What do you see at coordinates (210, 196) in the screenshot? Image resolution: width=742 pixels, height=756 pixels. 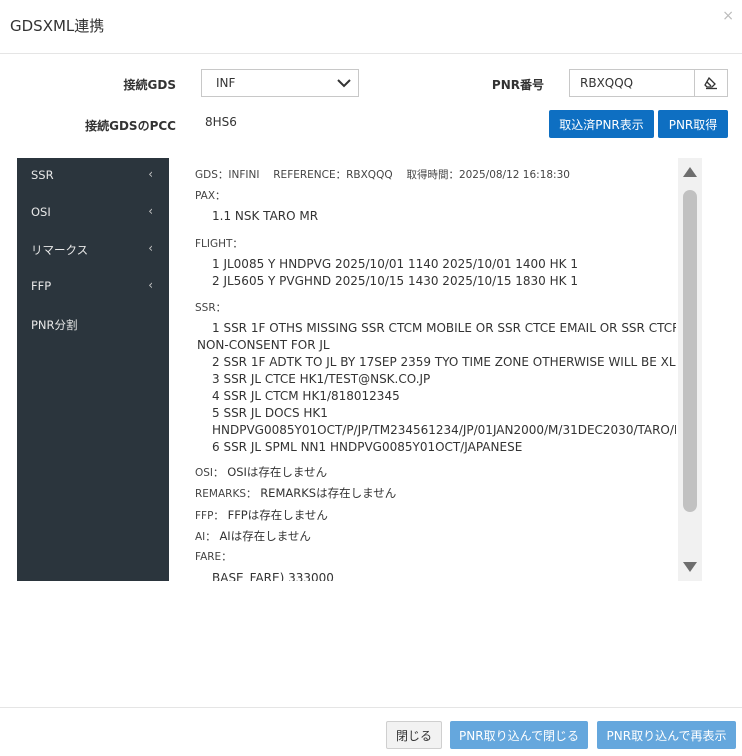 I see `pax-header: PAX：` at bounding box center [210, 196].